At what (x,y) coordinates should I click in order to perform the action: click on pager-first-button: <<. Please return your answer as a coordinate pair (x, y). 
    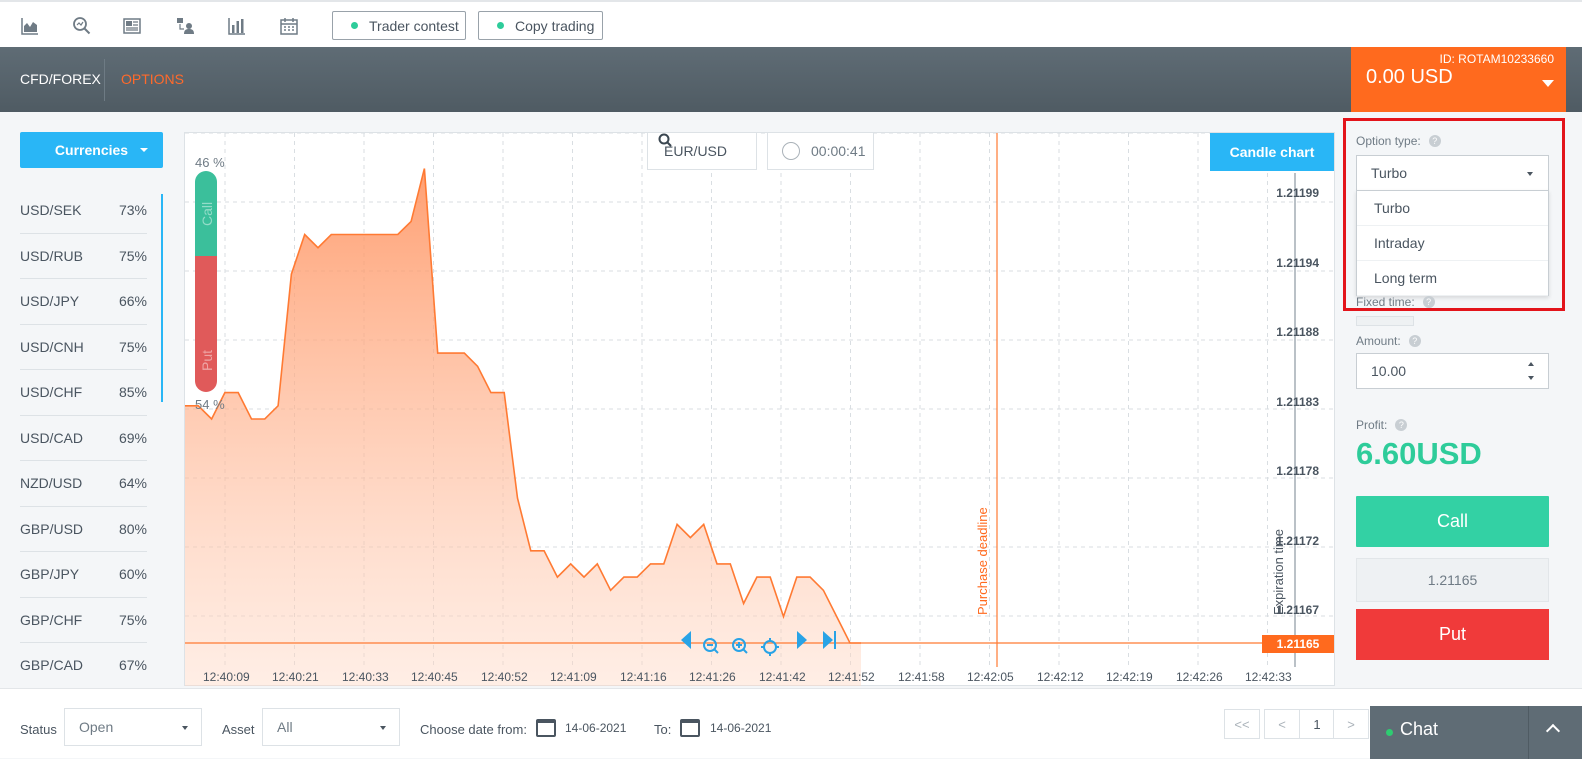
    Looking at the image, I should click on (1242, 724).